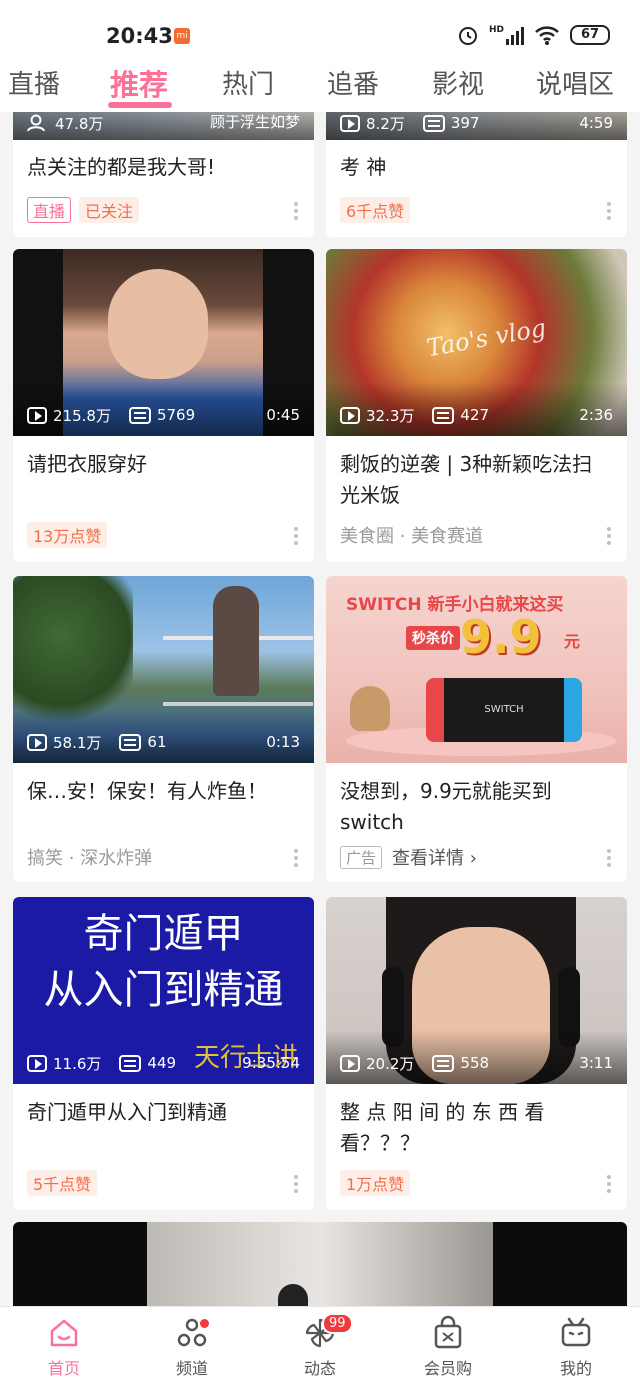 The height and width of the screenshot is (1386, 640). What do you see at coordinates (109, 210) in the screenshot?
I see `followed-badge: 已关注` at bounding box center [109, 210].